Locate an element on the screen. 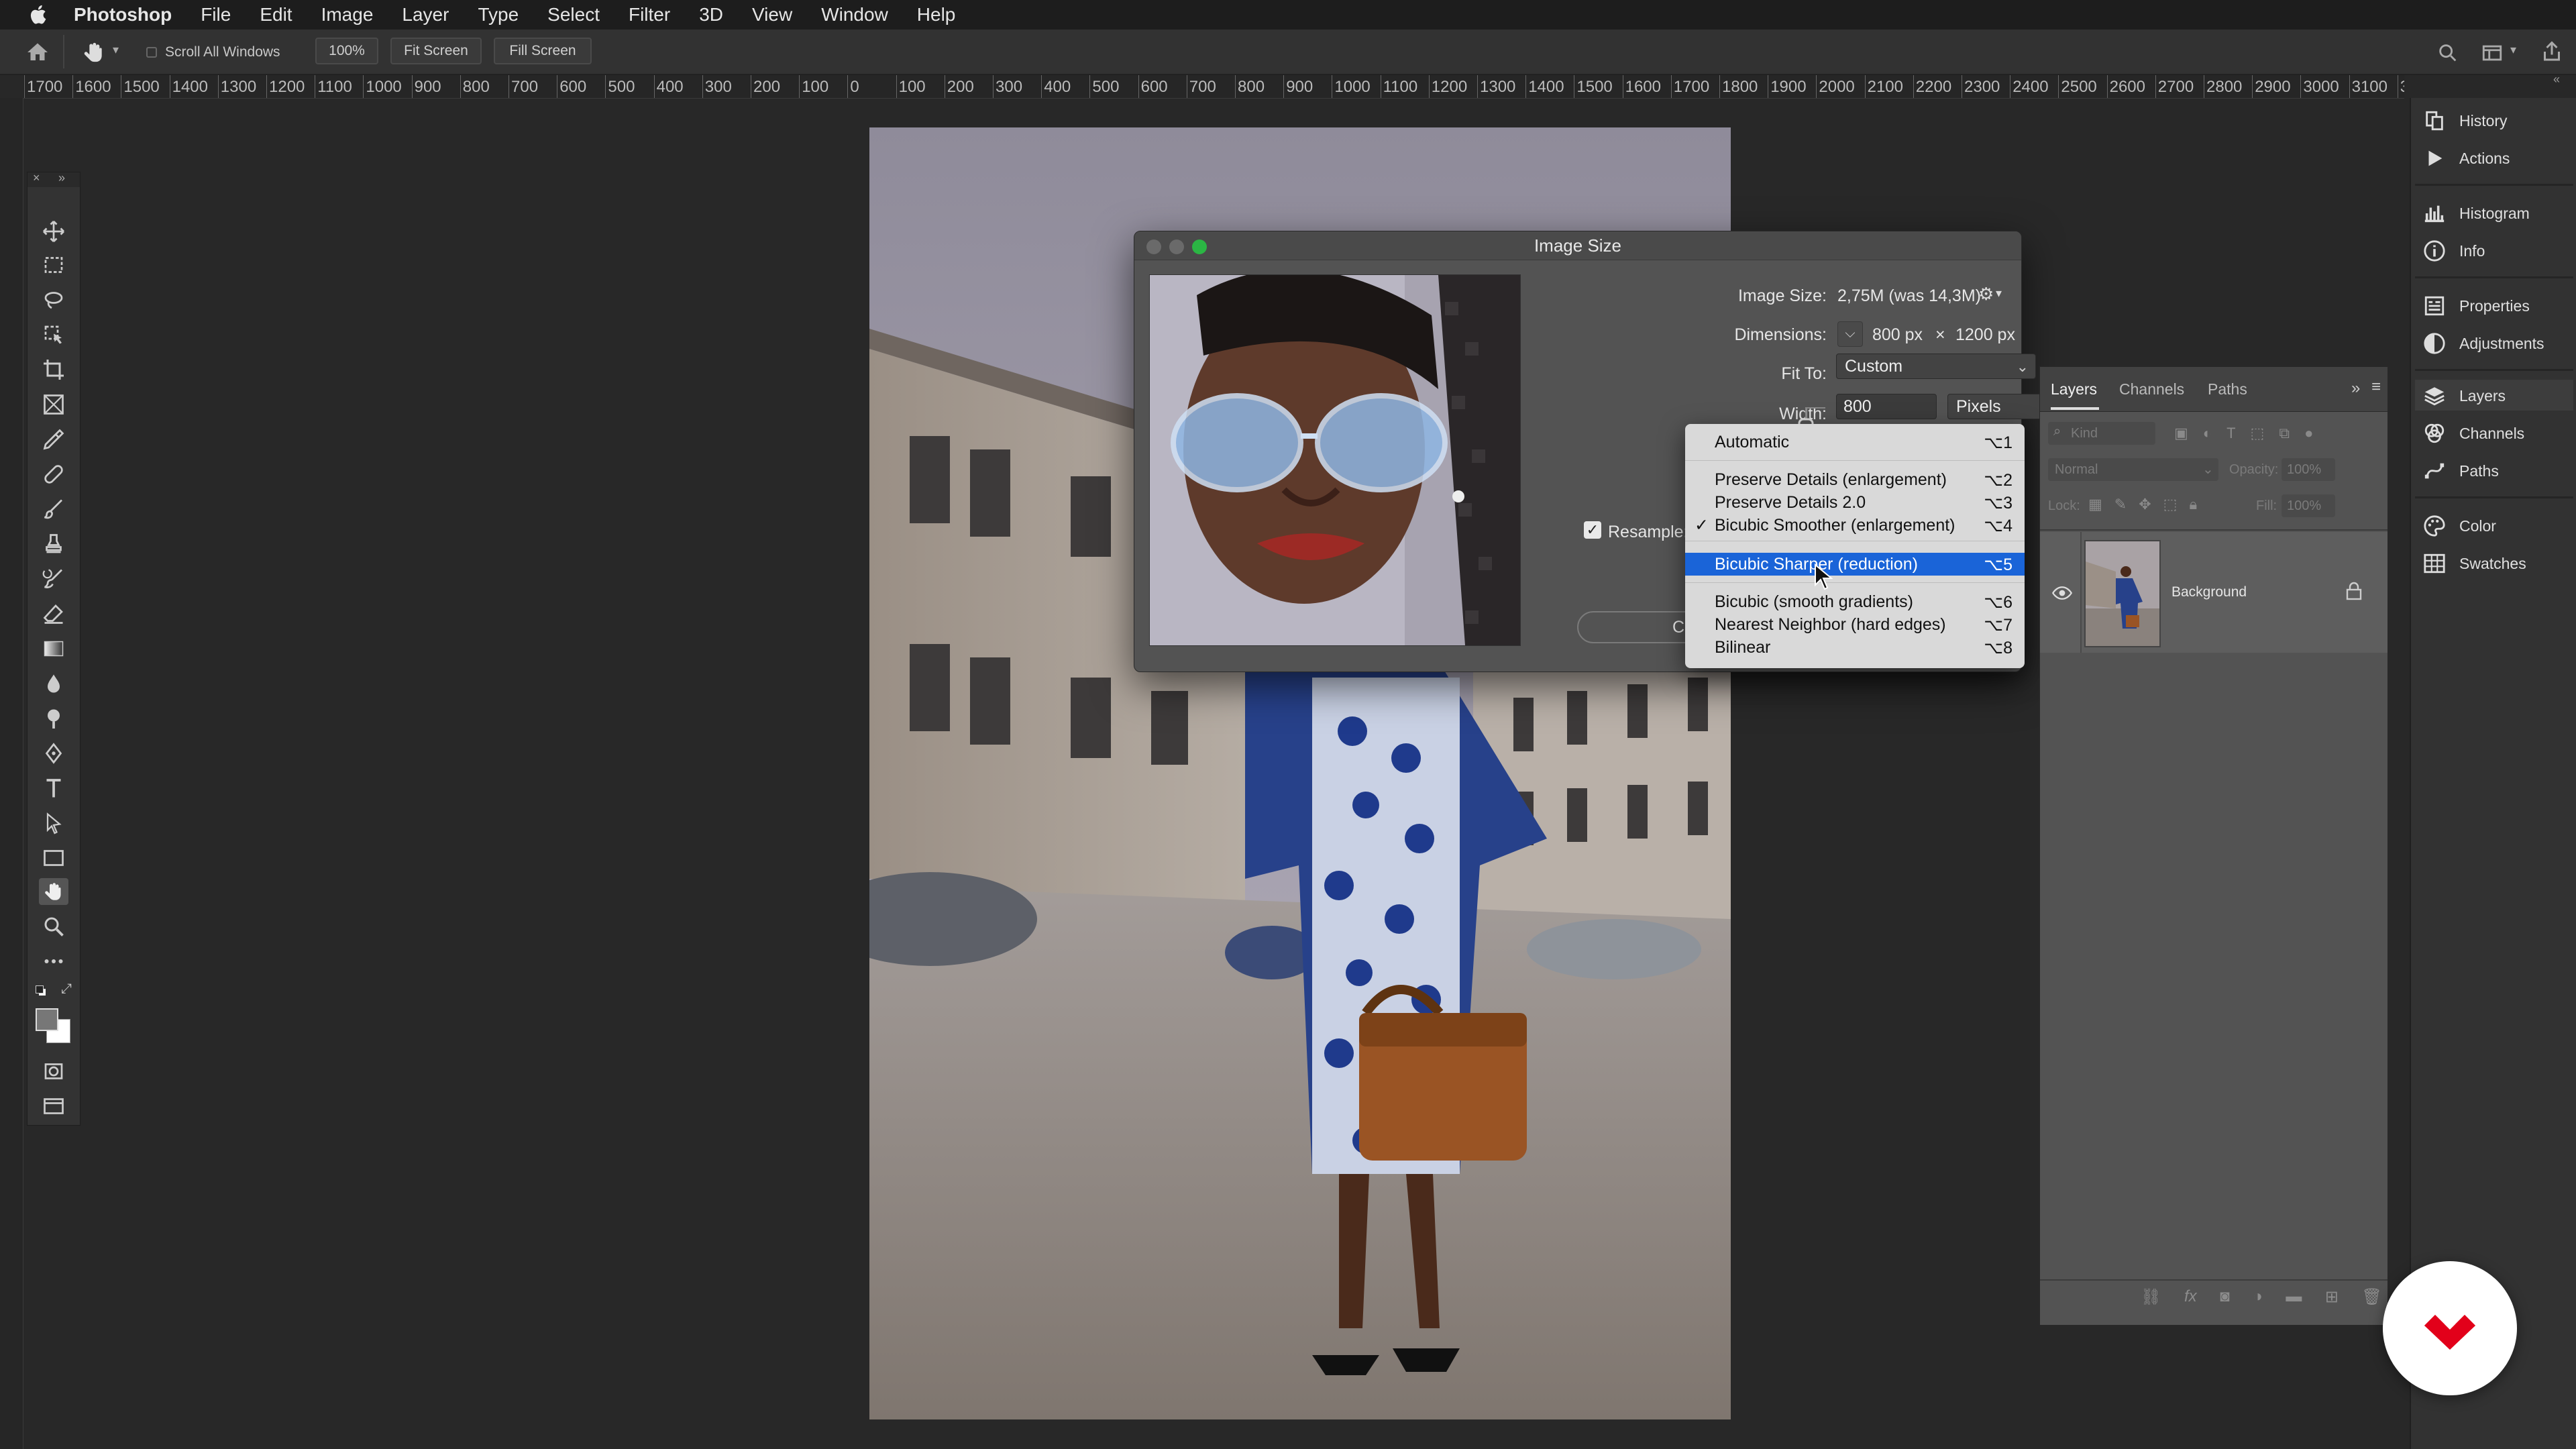  zoom-tool-icon is located at coordinates (53, 926).